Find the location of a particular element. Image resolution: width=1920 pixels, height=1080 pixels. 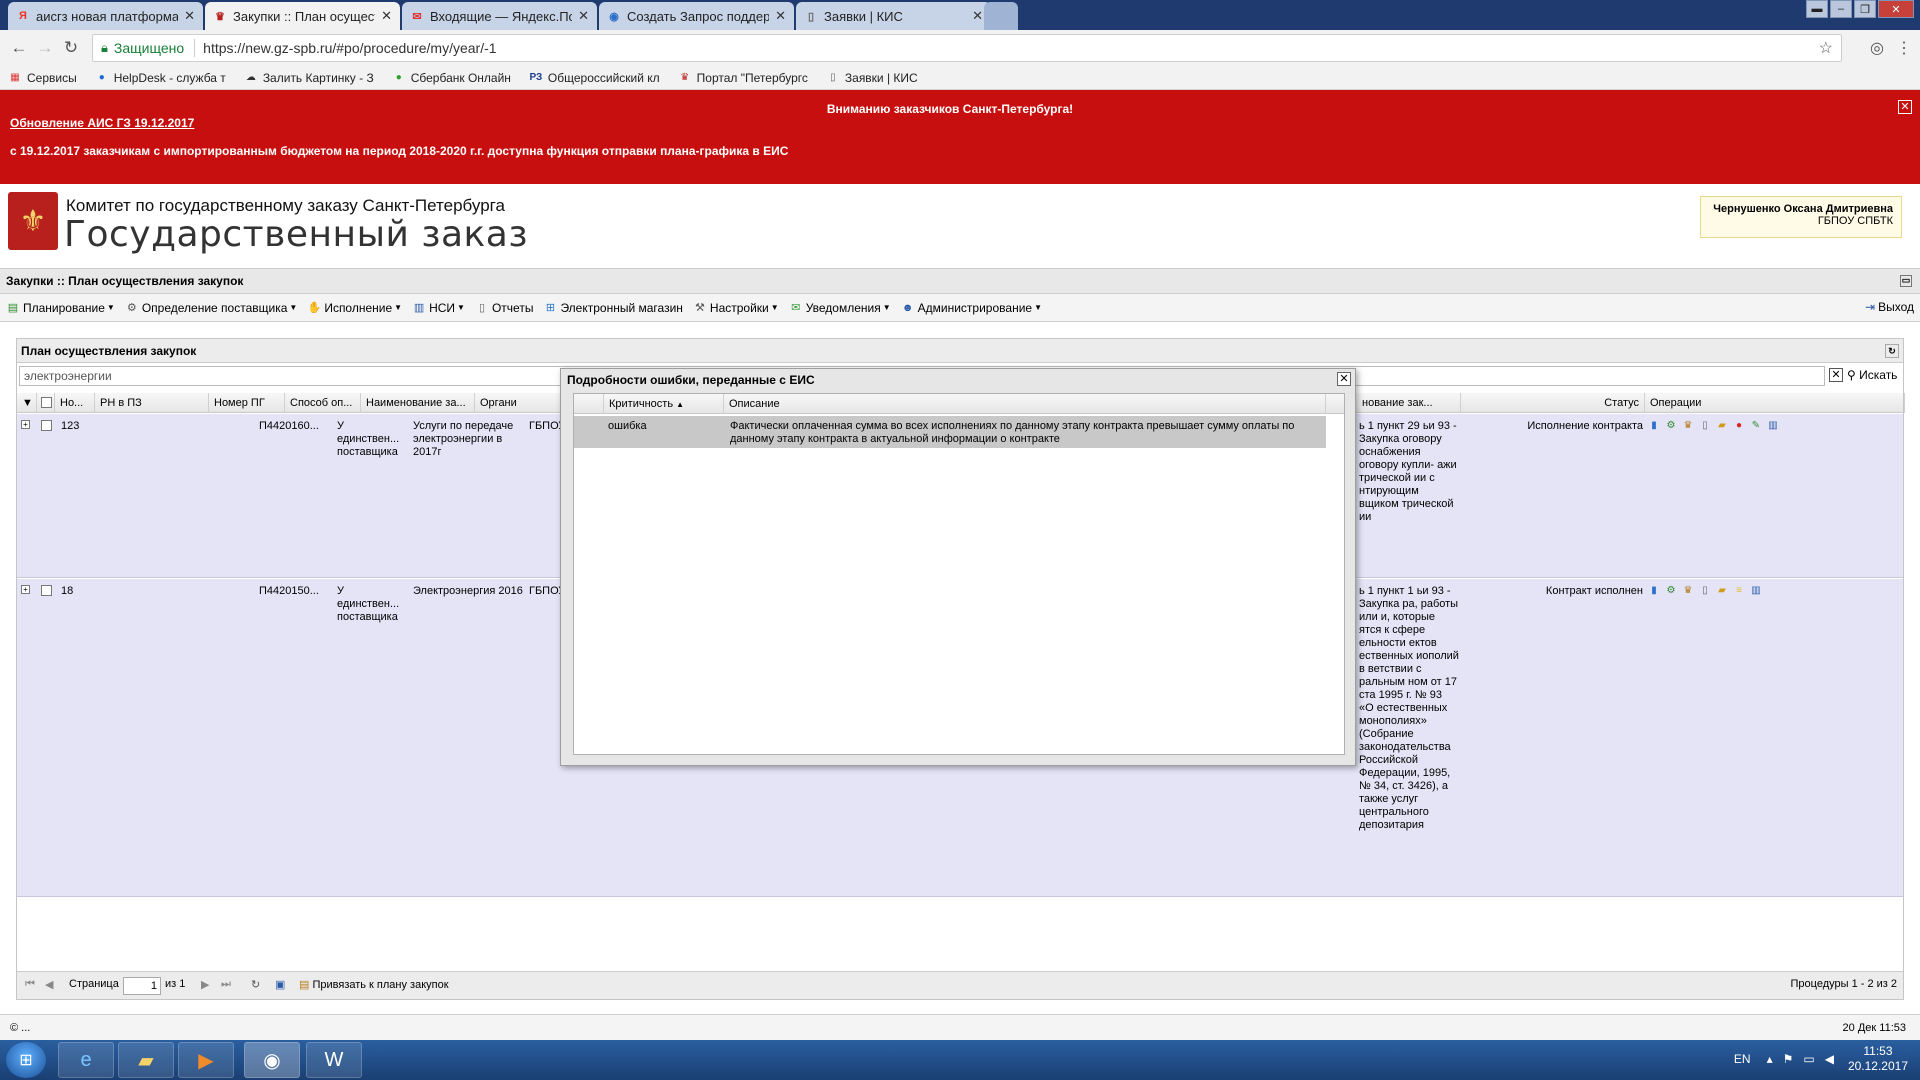

explorer-icon: ▰ is located at coordinates (146, 1060).